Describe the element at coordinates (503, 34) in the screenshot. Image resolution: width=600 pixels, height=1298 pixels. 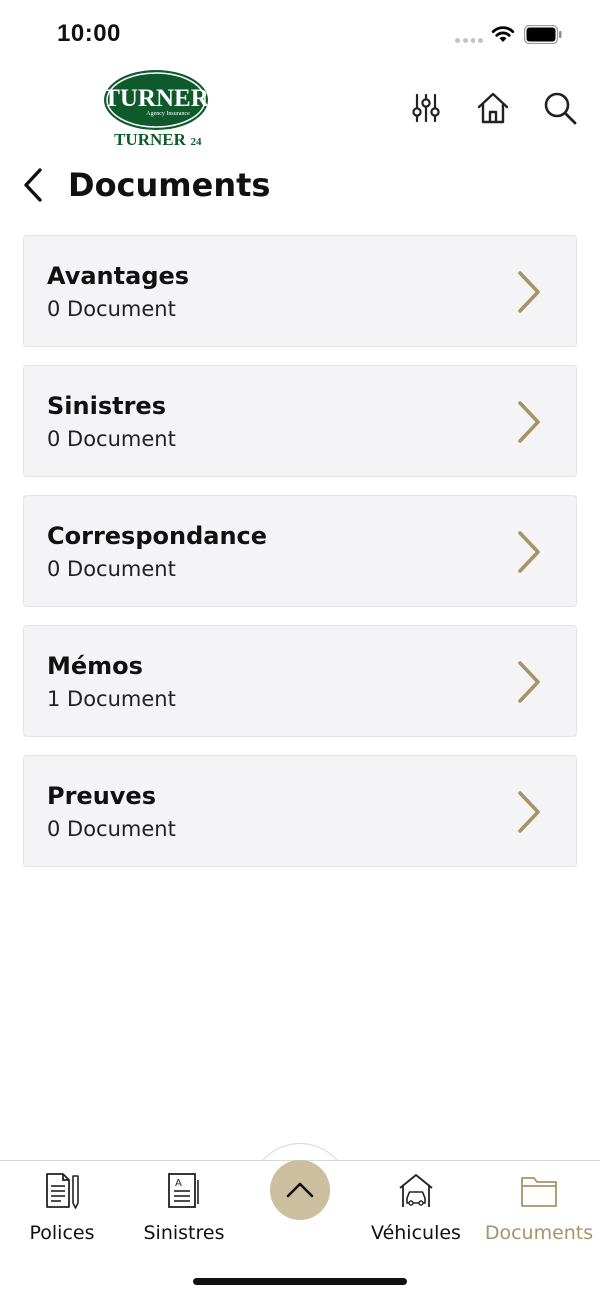
I see `wifi-icon` at that location.